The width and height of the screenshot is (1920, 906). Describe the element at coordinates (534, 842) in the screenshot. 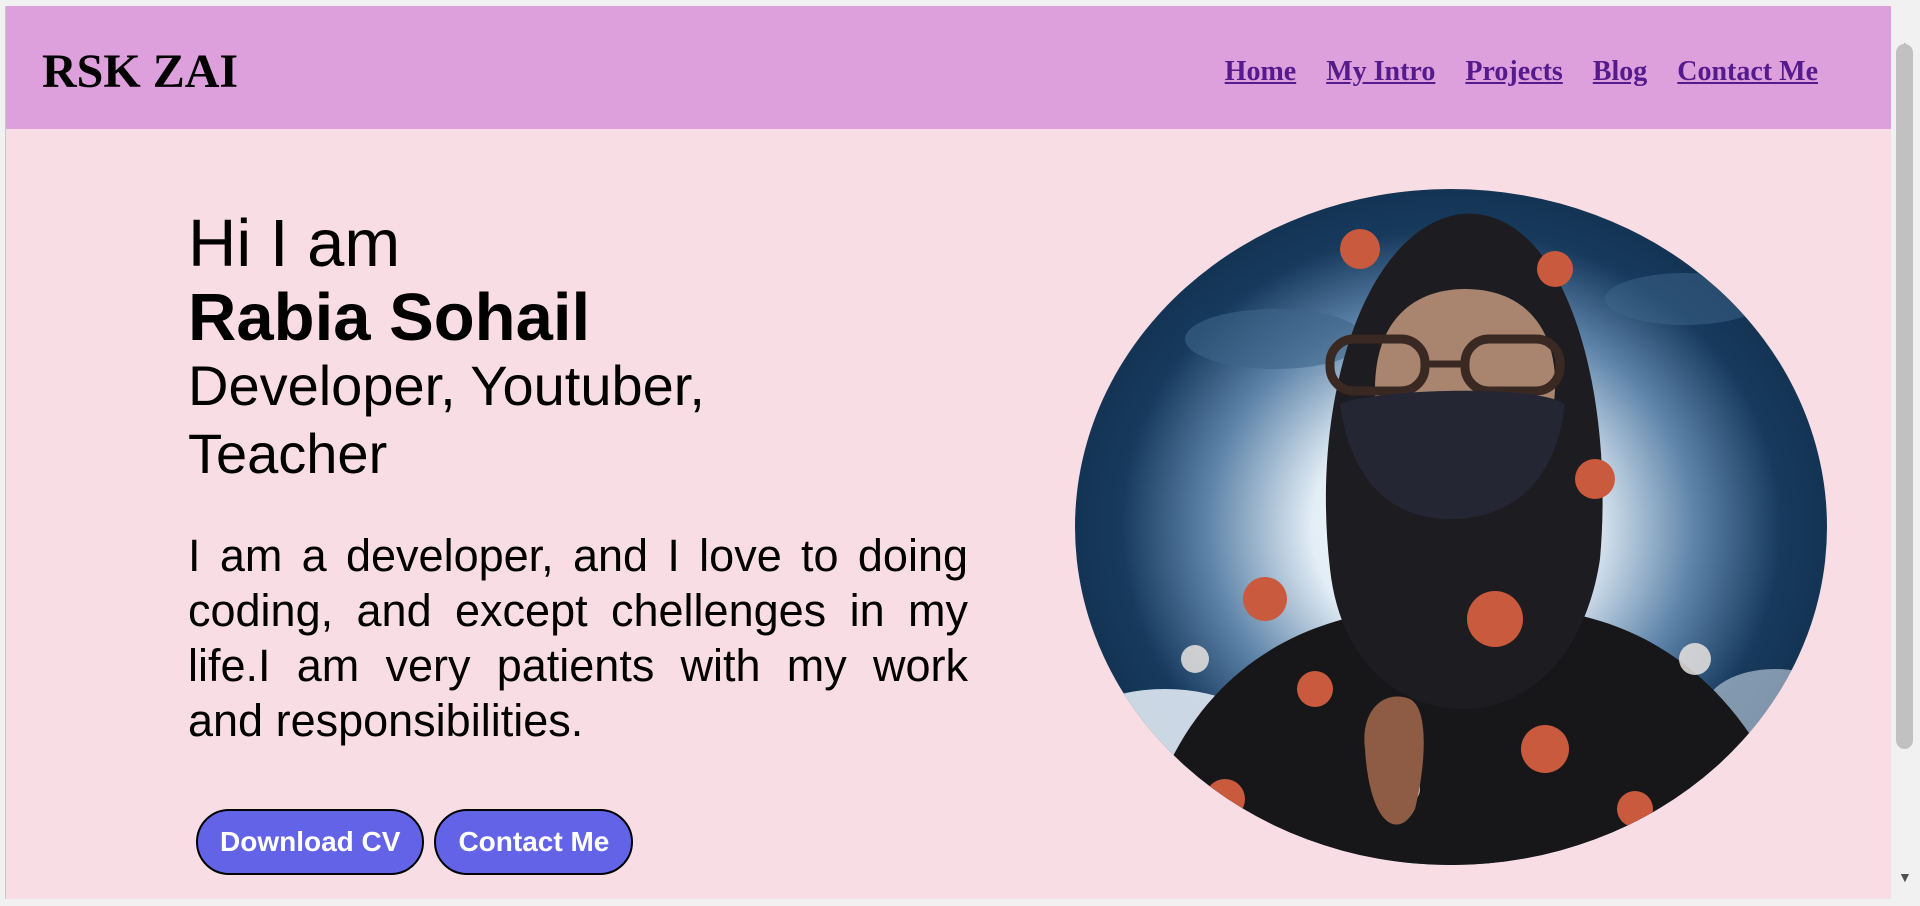

I see `contact-me-button: Contact Me` at that location.